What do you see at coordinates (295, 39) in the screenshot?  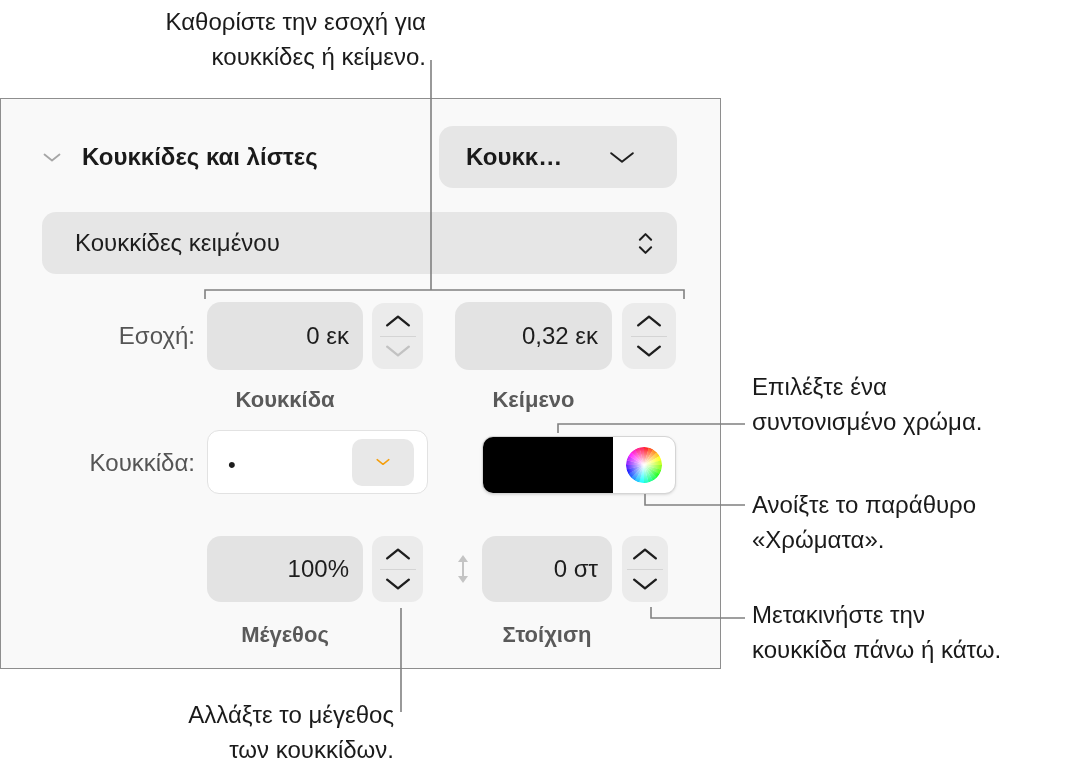 I see `callout-text: Καθορίστε την εσοχή για κουκκίδες ή κείμενο.` at bounding box center [295, 39].